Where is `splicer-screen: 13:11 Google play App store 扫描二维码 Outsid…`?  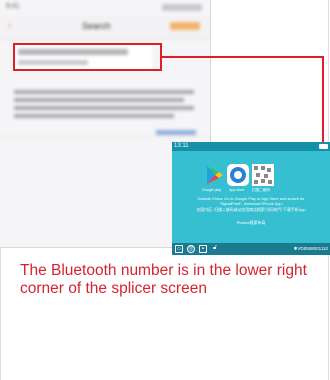
splicer-screen: 13:11 Google play App store 扫描二维码 Outsid… is located at coordinates (251, 198).